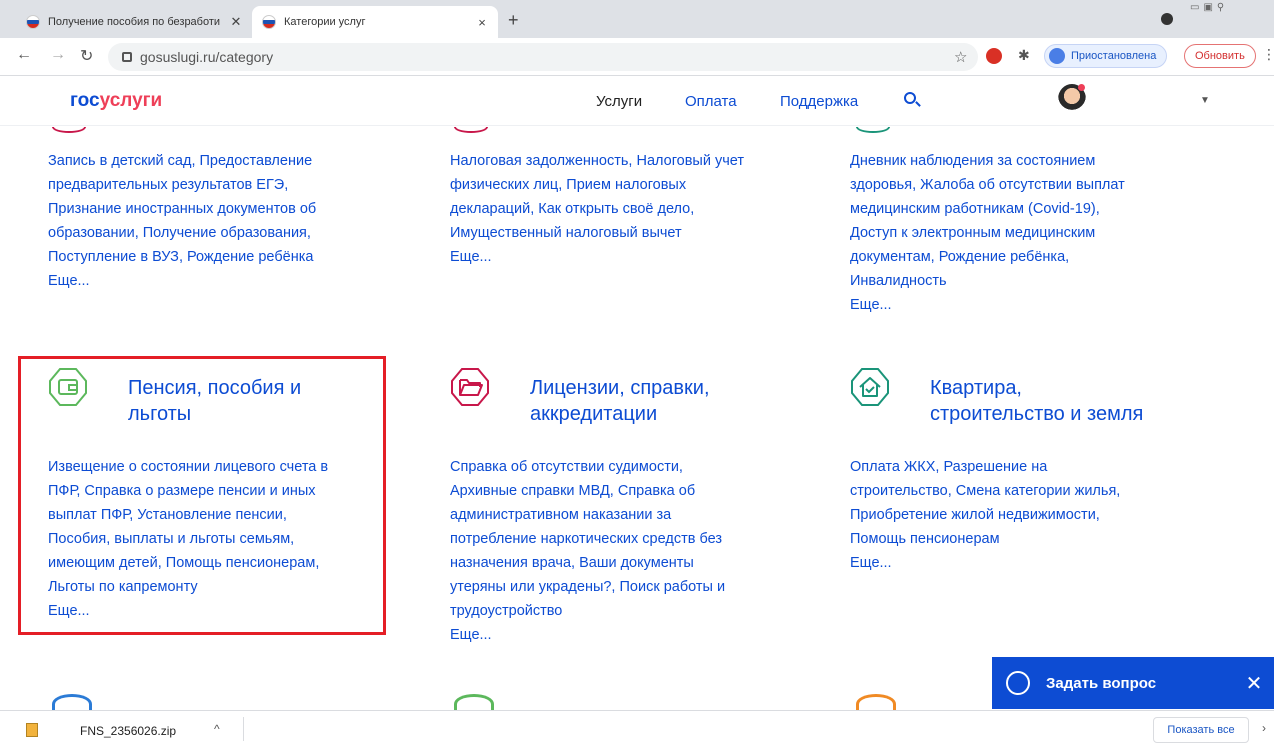 The image size is (1274, 747). What do you see at coordinates (587, 491) in the screenshot?
I see `link-line: Архивные справки МВД, Справка об` at bounding box center [587, 491].